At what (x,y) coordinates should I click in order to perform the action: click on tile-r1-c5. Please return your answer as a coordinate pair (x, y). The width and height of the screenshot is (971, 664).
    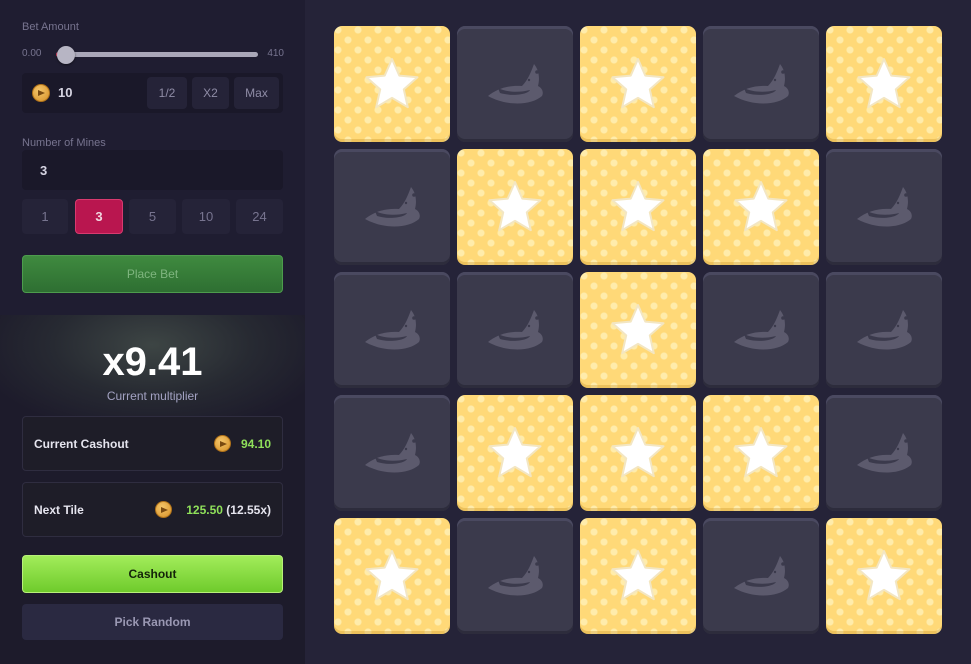
    Looking at the image, I should click on (884, 84).